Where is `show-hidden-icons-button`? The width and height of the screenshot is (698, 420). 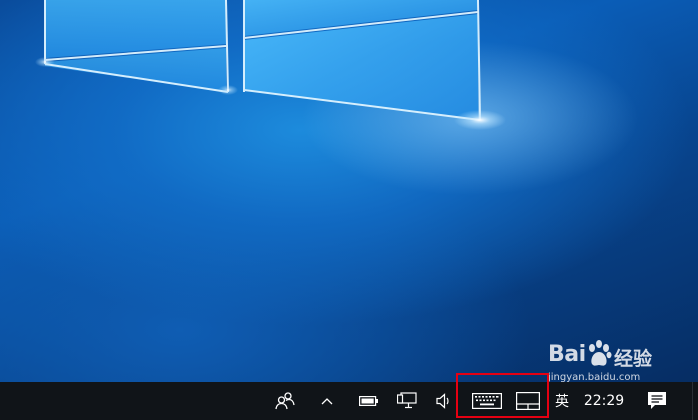
show-hidden-icons-button is located at coordinates (327, 401).